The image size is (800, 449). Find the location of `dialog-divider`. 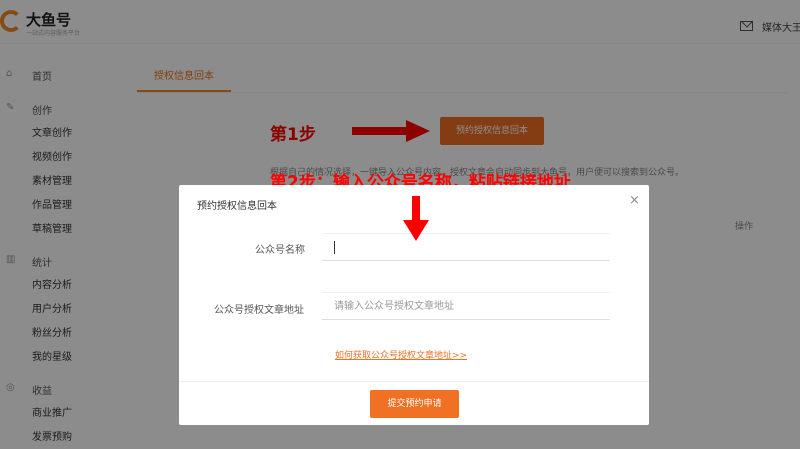

dialog-divider is located at coordinates (414, 381).